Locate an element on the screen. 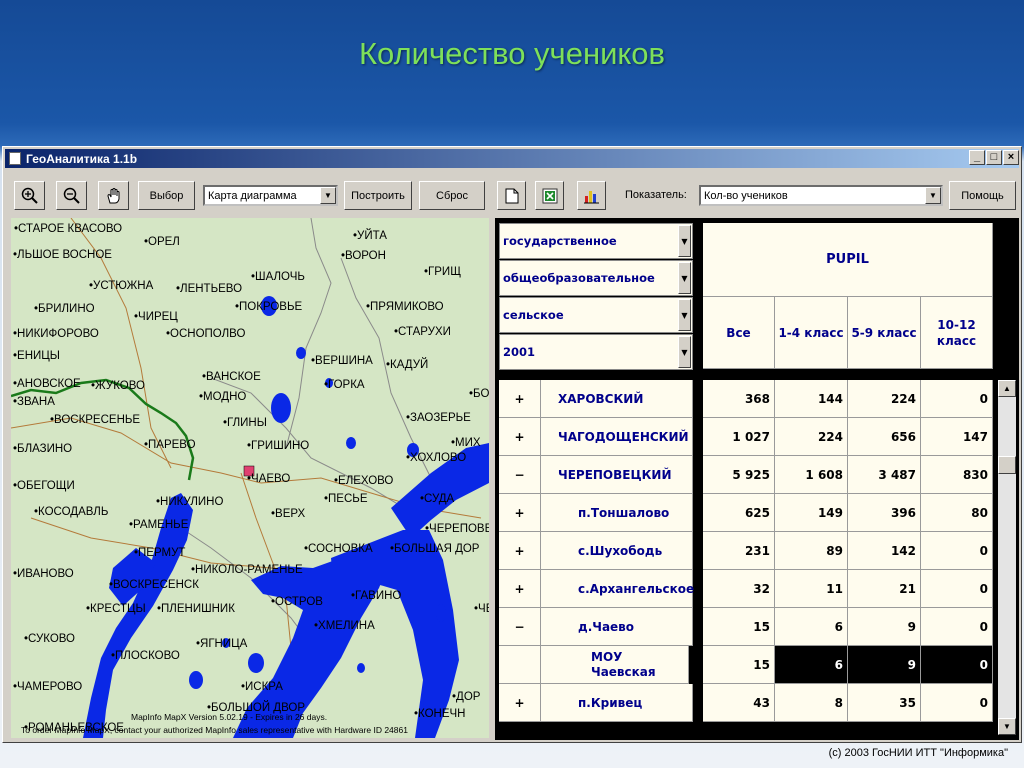 Image resolution: width=1024 pixels, height=768 pixels. zoom-in-button is located at coordinates (29, 195).